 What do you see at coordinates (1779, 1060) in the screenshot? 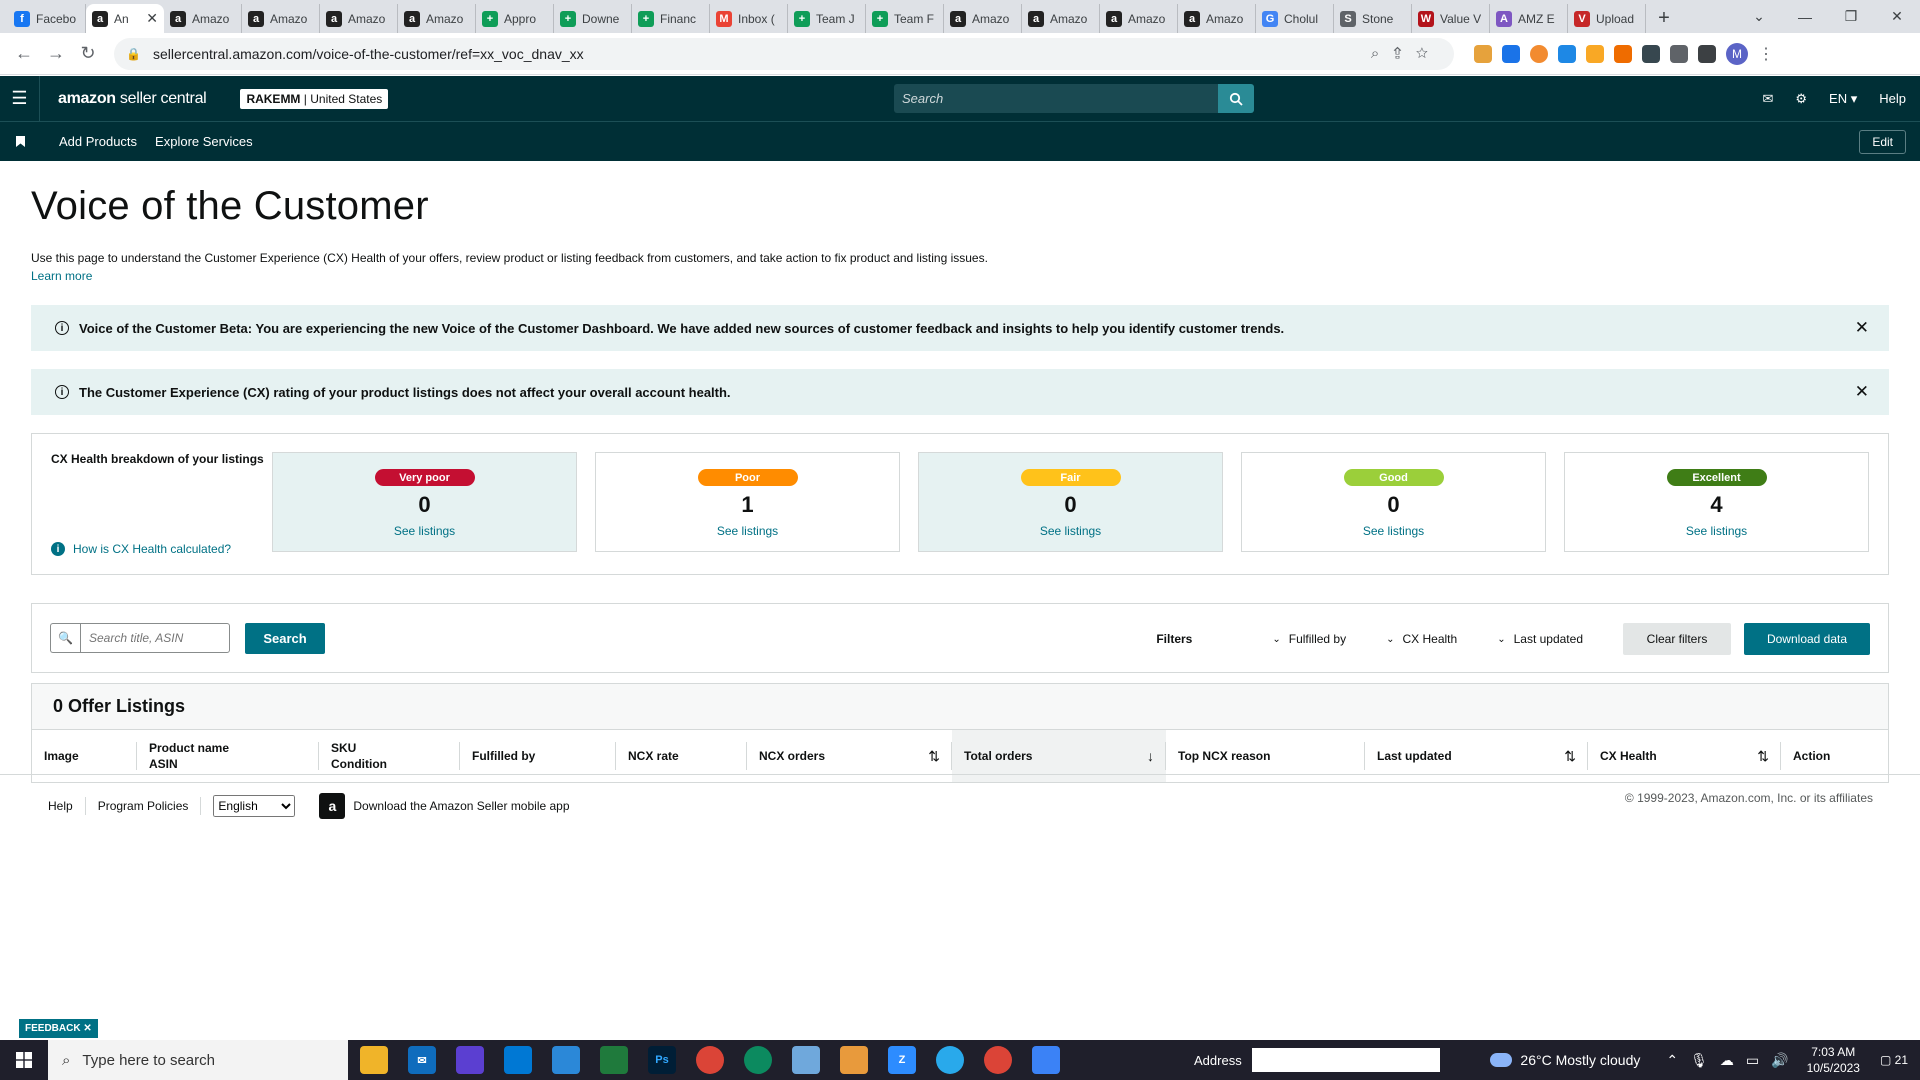
I see `volume-icon: 🔊` at bounding box center [1779, 1060].